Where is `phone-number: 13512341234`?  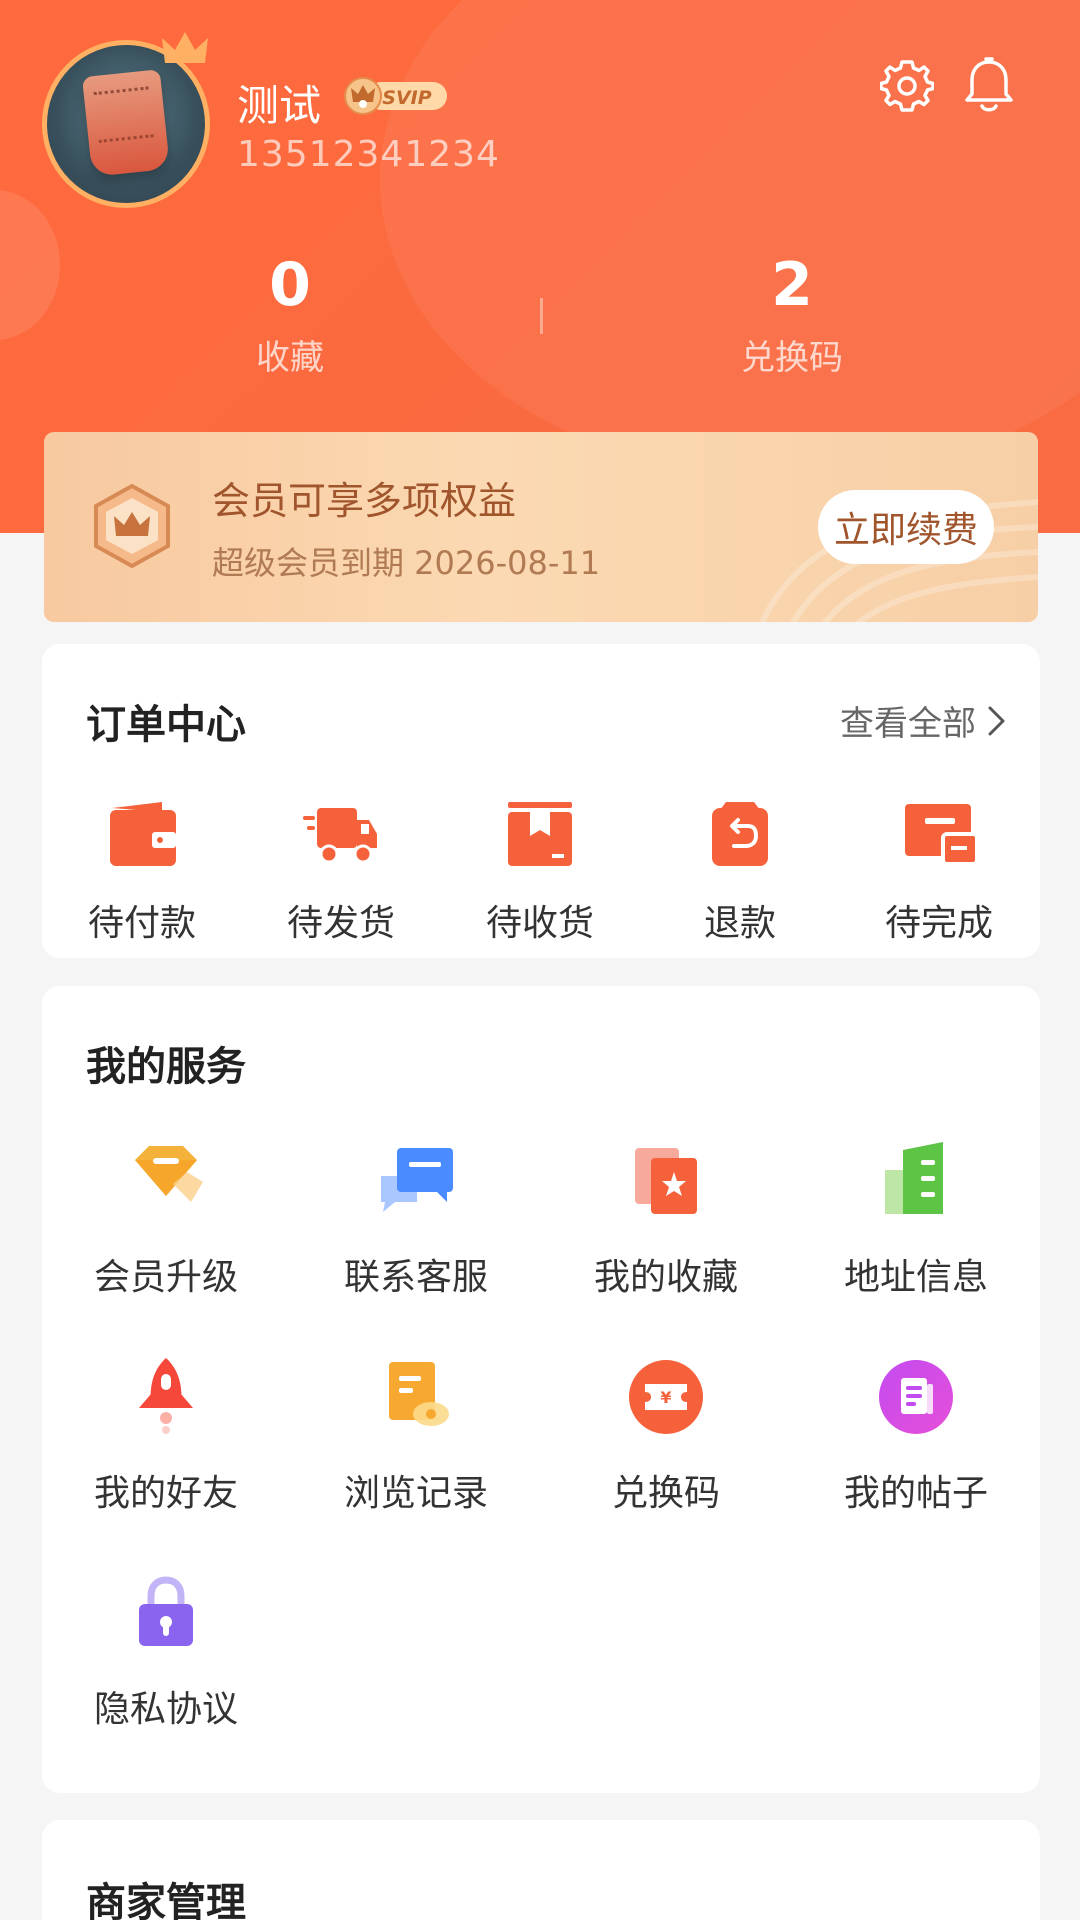
phone-number: 13512341234 is located at coordinates (368, 154).